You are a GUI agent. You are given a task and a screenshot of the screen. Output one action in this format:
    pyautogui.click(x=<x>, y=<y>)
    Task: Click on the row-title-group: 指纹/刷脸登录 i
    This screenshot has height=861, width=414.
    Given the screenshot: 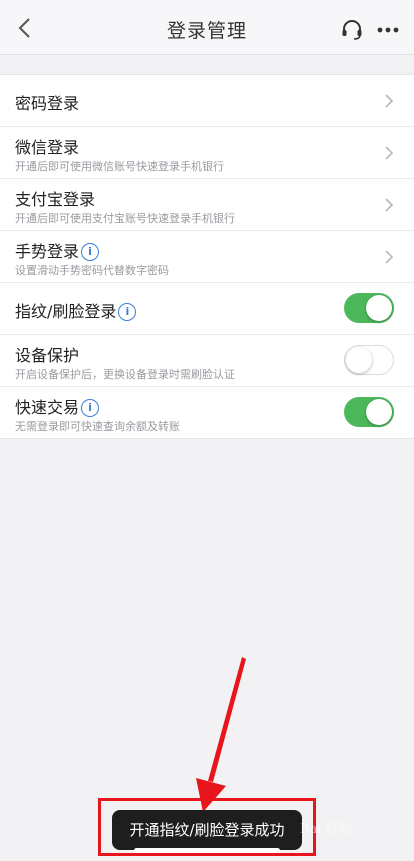 What is the action you would take?
    pyautogui.click(x=76, y=310)
    